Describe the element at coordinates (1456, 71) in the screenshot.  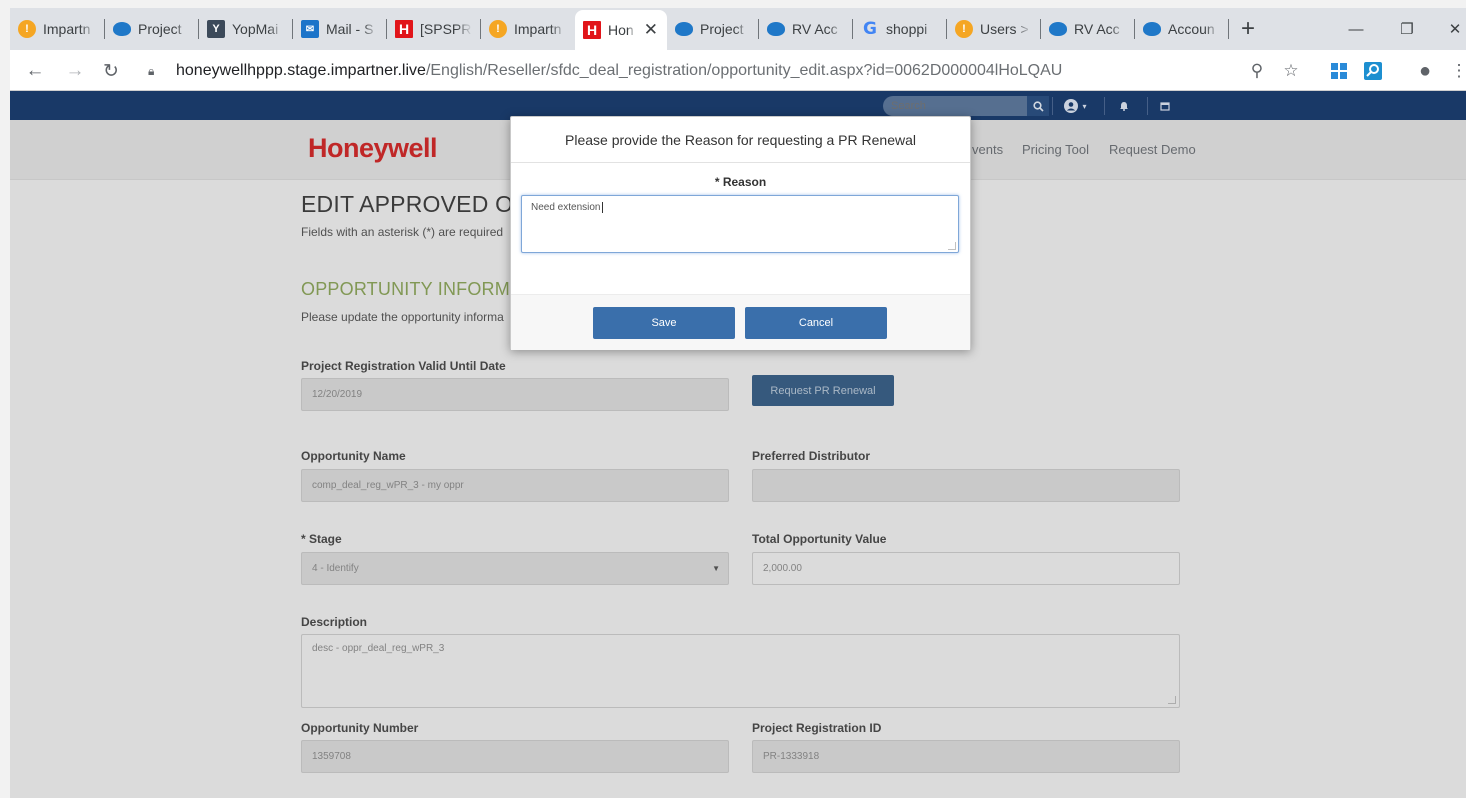
I see `menu-dots-icon: ⋮` at that location.